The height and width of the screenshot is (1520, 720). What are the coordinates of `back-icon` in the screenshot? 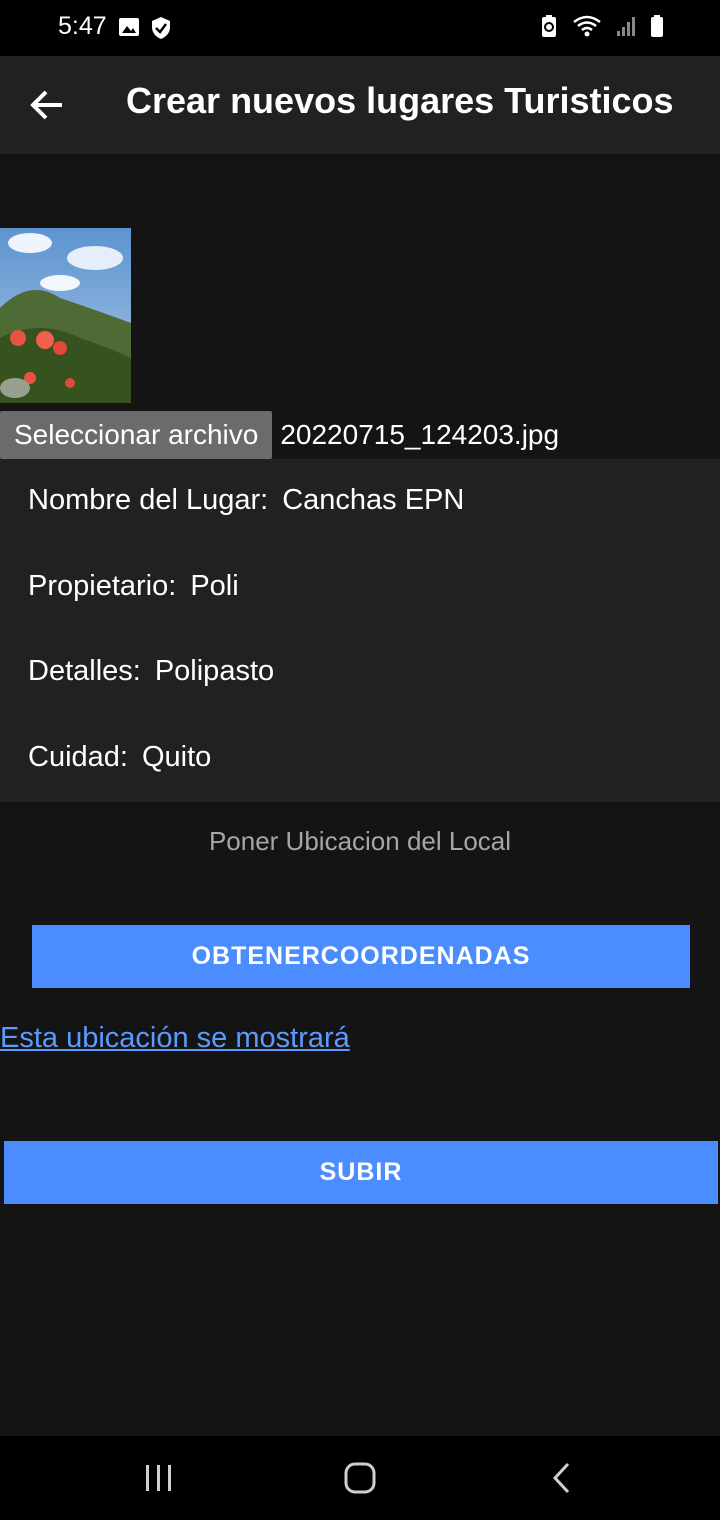 It's located at (561, 1478).